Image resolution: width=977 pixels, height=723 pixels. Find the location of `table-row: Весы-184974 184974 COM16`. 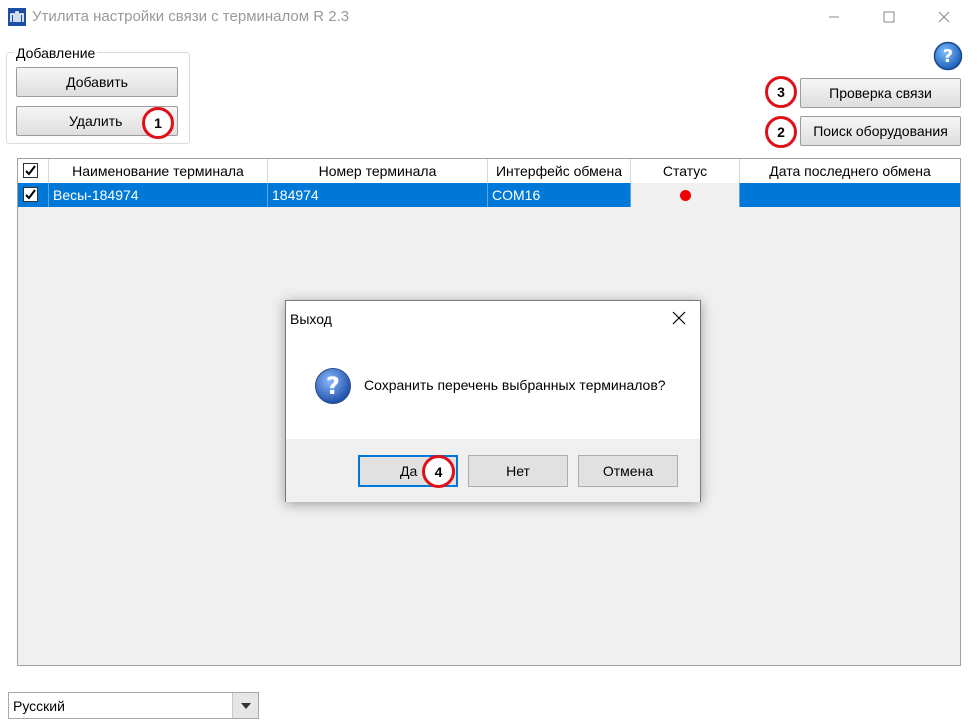

table-row: Весы-184974 184974 COM16 is located at coordinates (489, 195).